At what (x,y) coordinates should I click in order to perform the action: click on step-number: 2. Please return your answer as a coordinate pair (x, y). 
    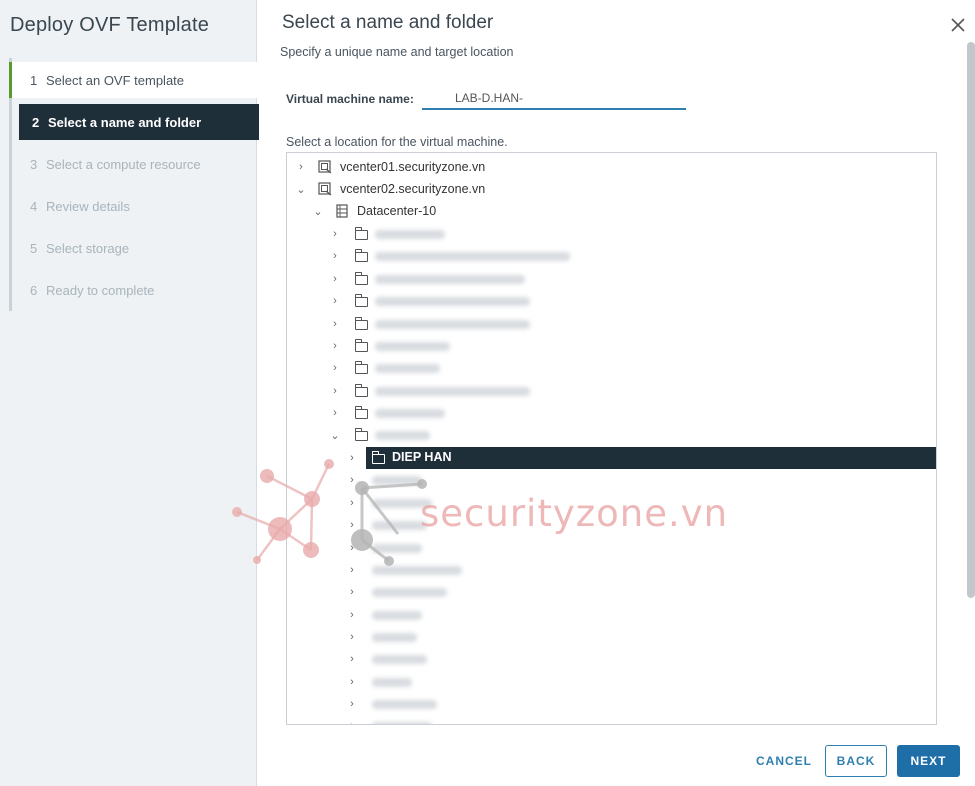
    Looking at the image, I should click on (36, 122).